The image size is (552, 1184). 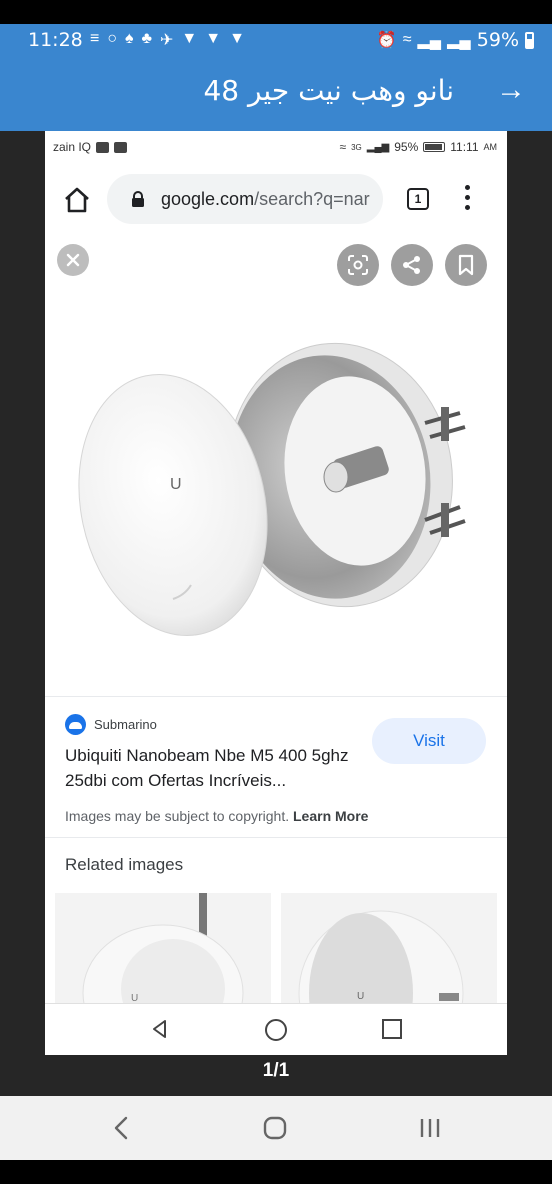 I want to click on lock-icon, so click(x=138, y=199).